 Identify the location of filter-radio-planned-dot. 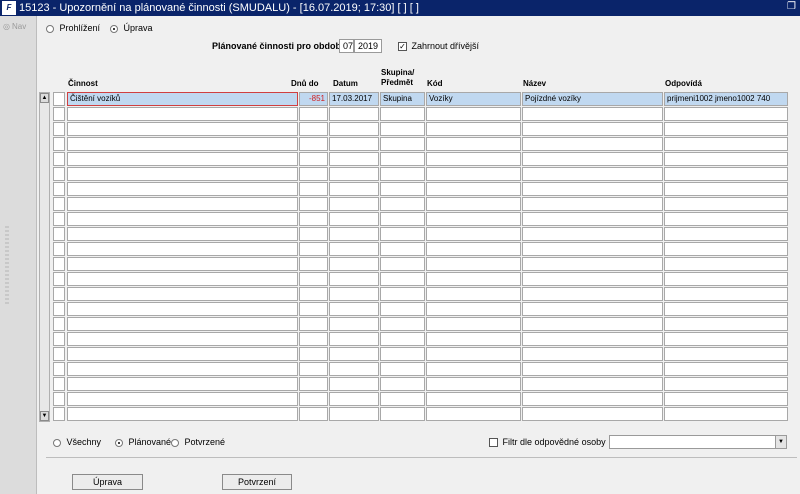
(119, 442).